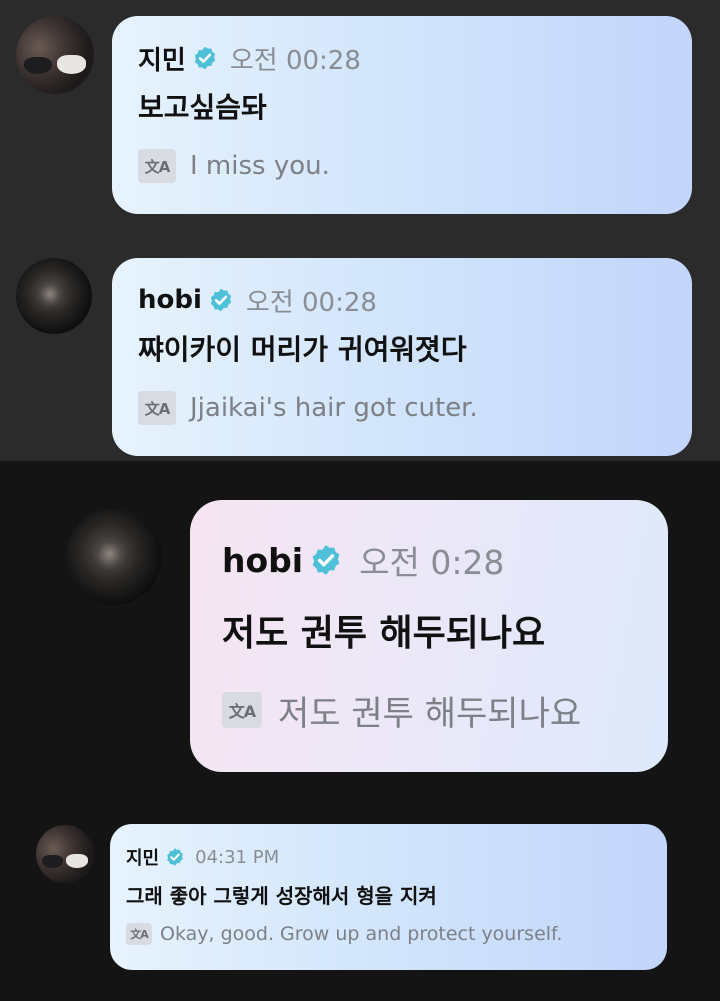 This screenshot has height=1001, width=720. I want to click on translation-text: I miss you., so click(260, 166).